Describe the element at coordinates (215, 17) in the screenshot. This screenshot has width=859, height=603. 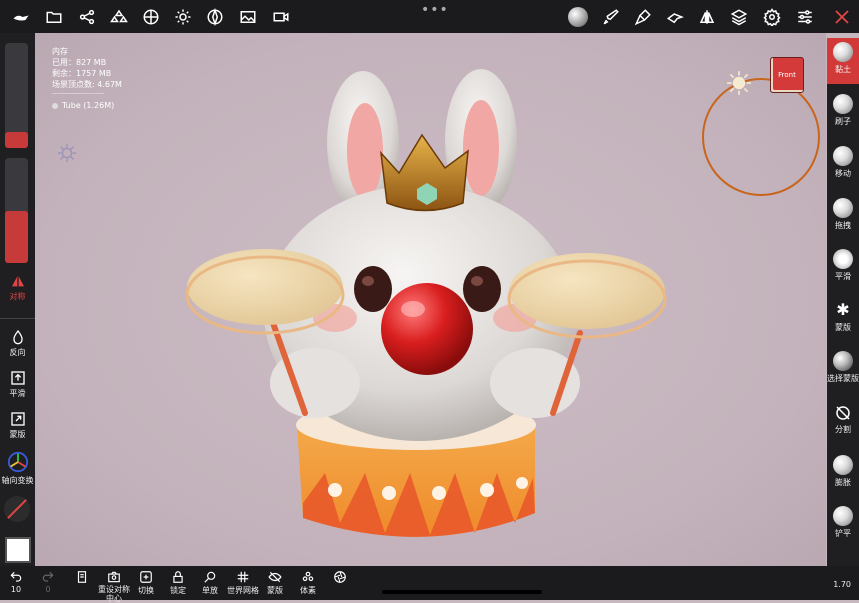
I see `material-icon` at that location.